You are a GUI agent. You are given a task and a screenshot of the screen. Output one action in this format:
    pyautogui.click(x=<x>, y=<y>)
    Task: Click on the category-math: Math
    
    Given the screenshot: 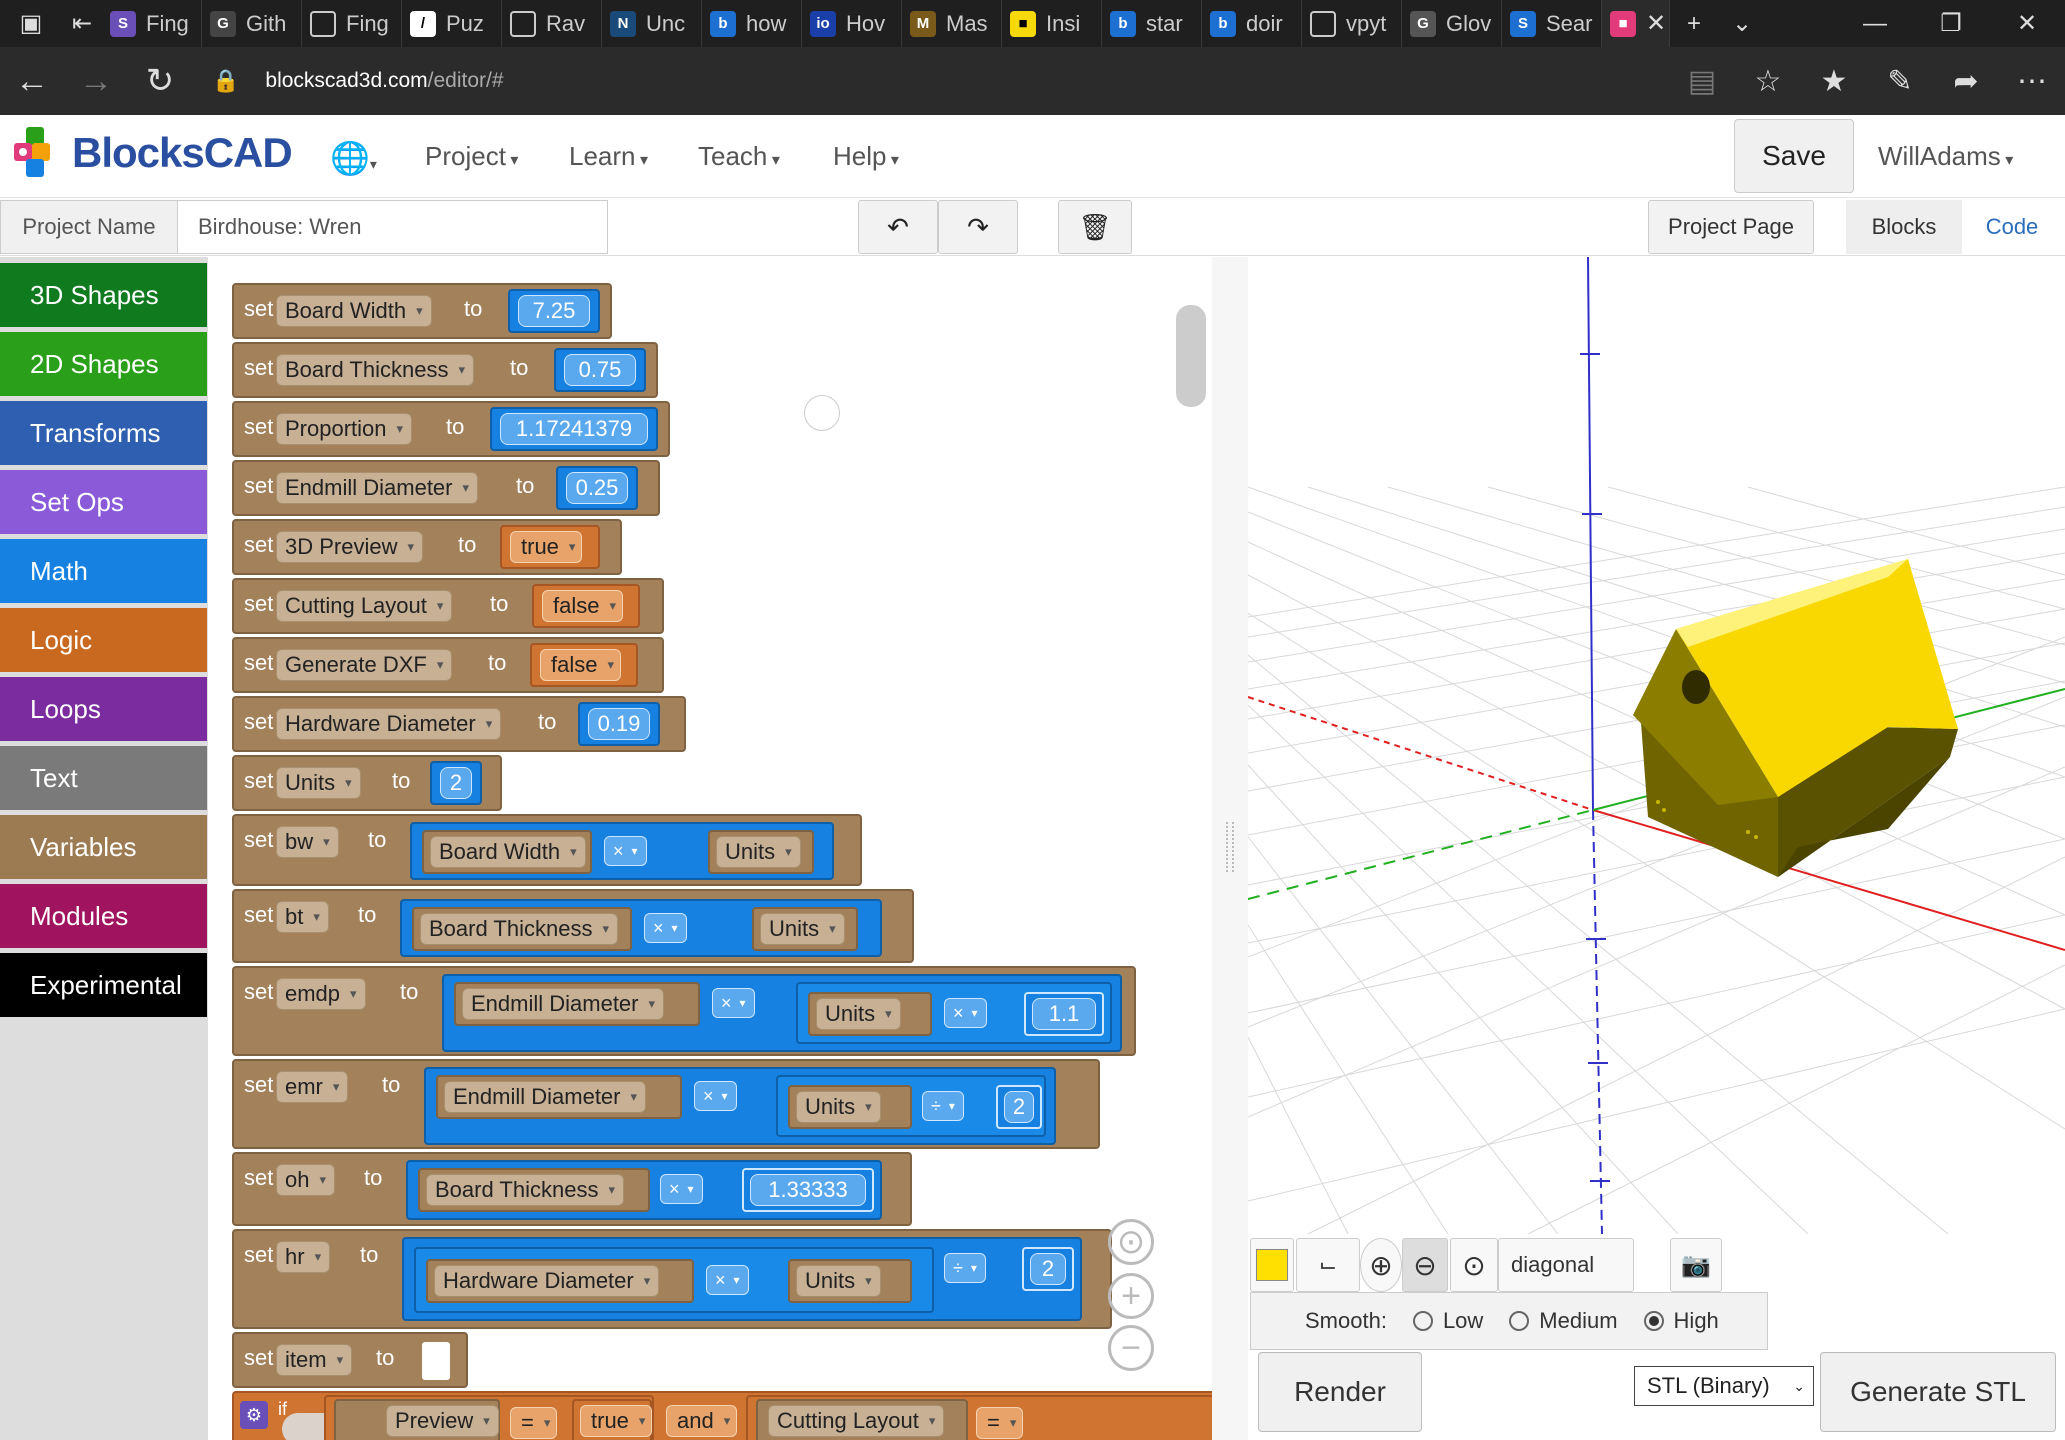 What is the action you would take?
    pyautogui.click(x=103, y=571)
    